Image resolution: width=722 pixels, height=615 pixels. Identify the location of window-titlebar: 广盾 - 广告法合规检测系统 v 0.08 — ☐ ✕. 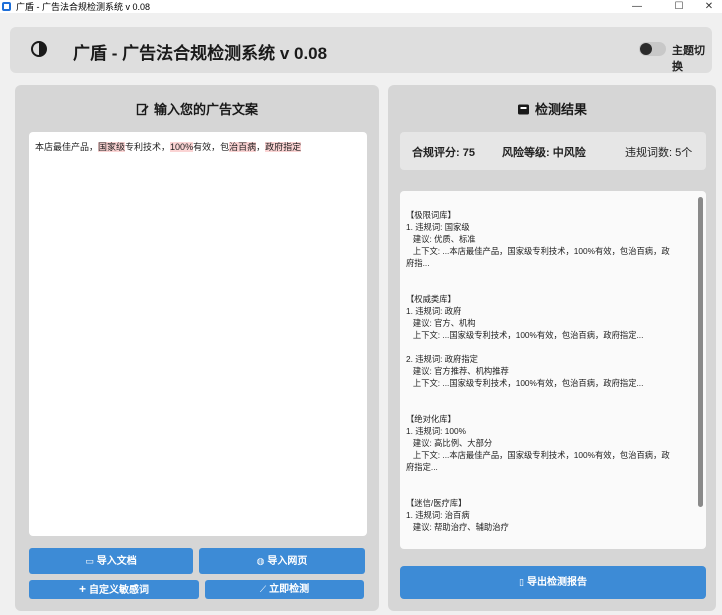
(361, 6).